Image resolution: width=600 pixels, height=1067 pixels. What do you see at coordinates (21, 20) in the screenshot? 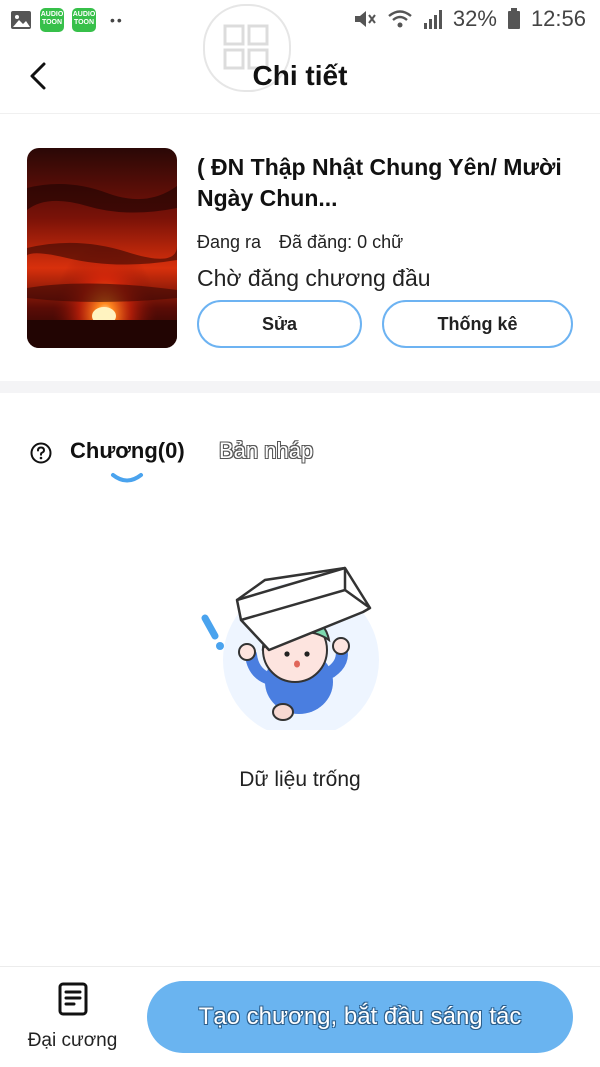
I see `gallery-icon` at bounding box center [21, 20].